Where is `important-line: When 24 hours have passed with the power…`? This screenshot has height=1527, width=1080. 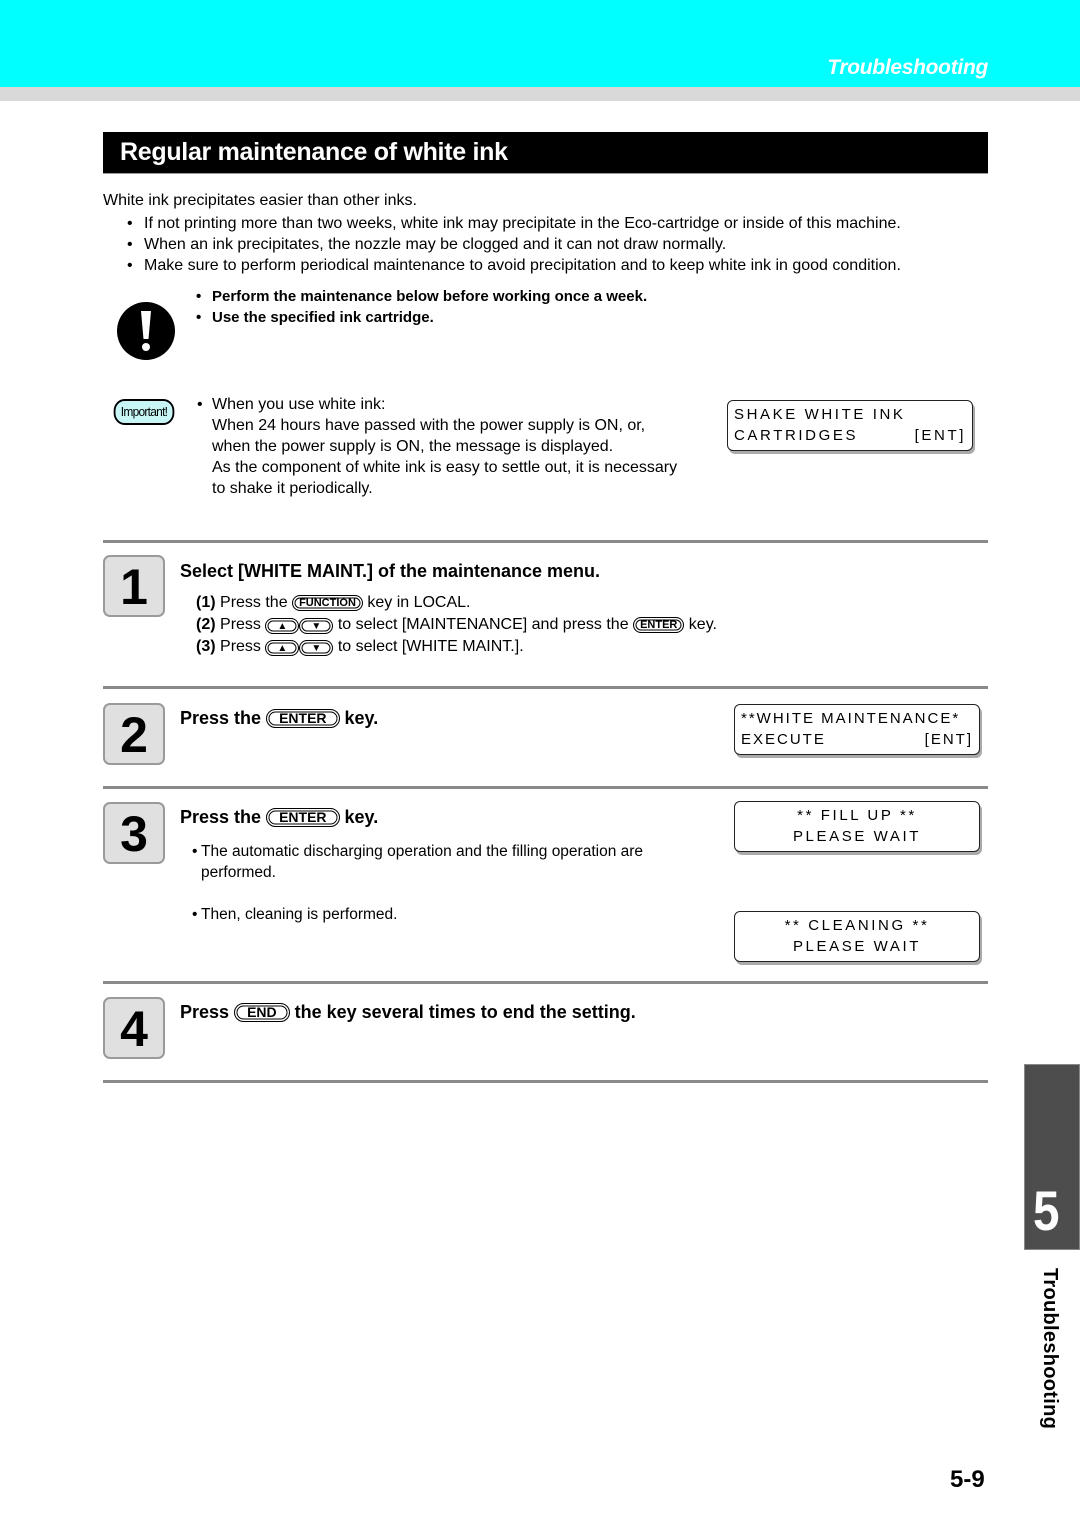 important-line: When 24 hours have passed with the power… is located at coordinates (429, 425).